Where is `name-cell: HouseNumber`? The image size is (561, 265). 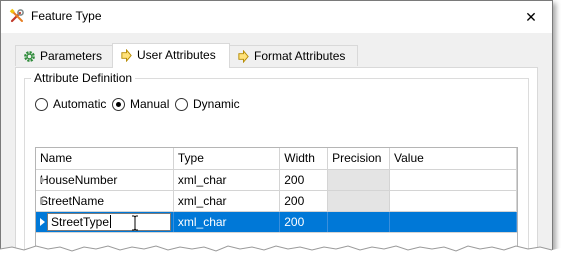 name-cell: HouseNumber is located at coordinates (105, 180).